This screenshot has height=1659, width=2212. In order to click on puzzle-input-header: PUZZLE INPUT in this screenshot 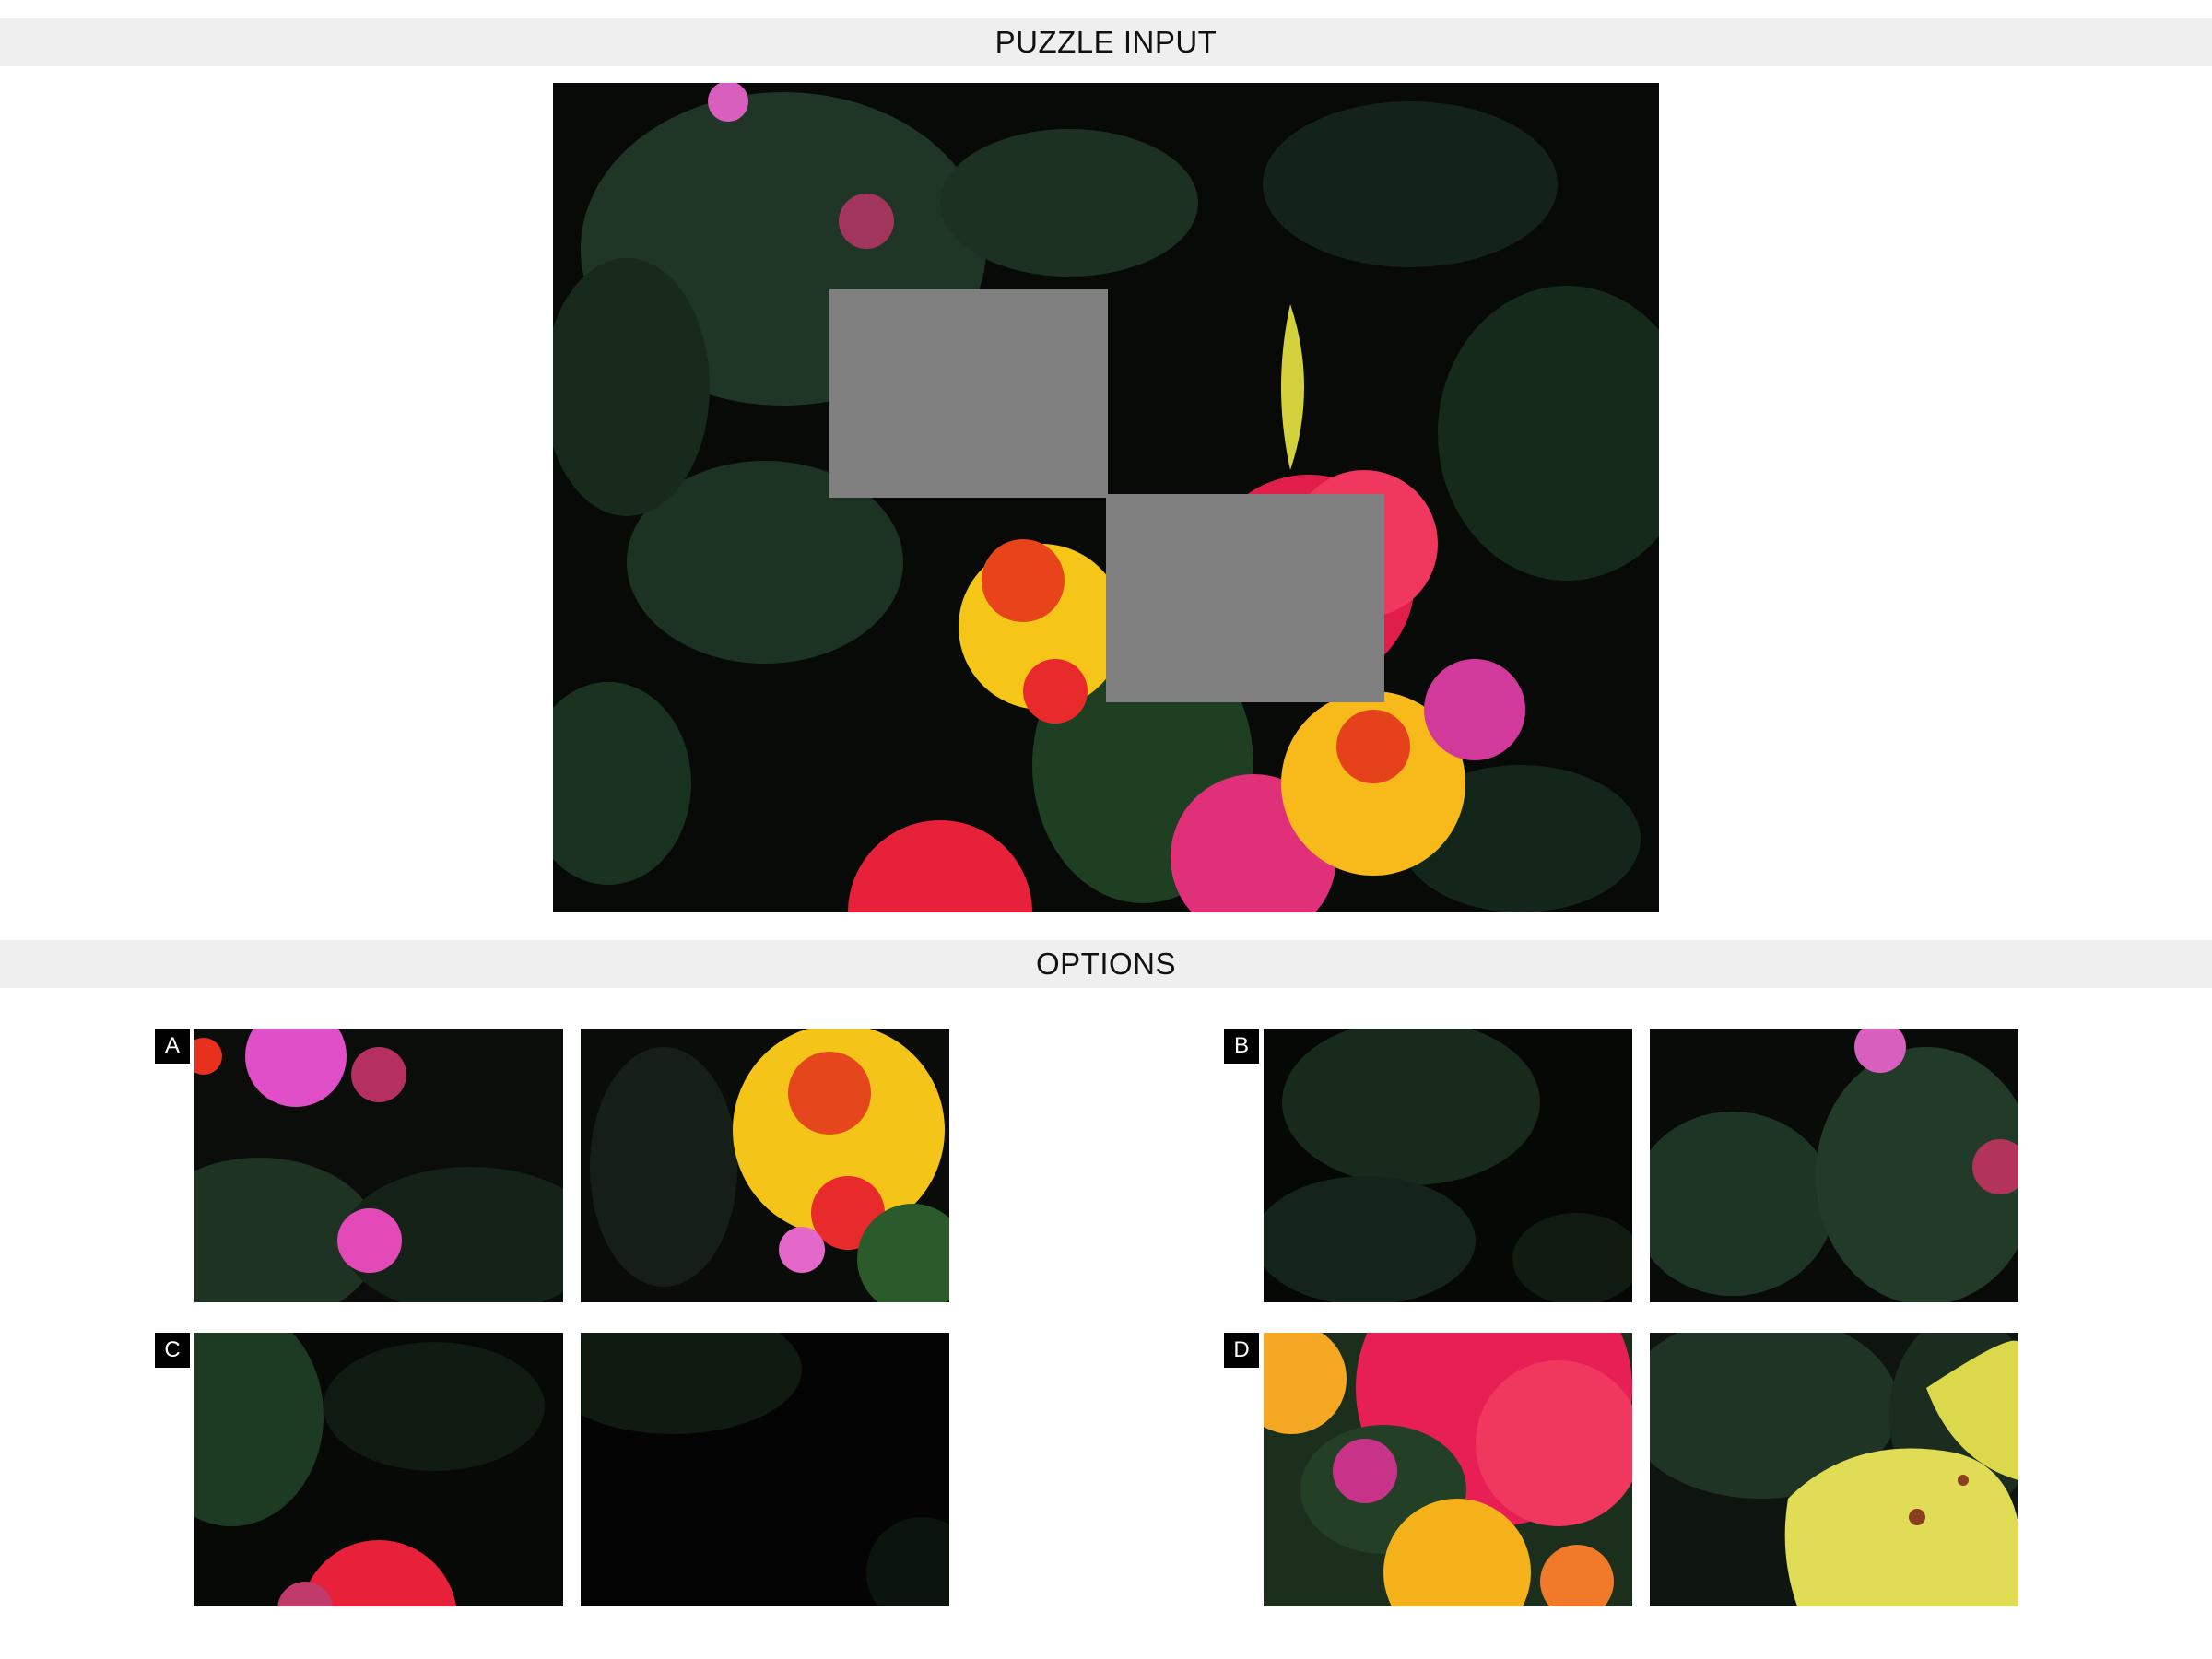, I will do `click(1106, 42)`.